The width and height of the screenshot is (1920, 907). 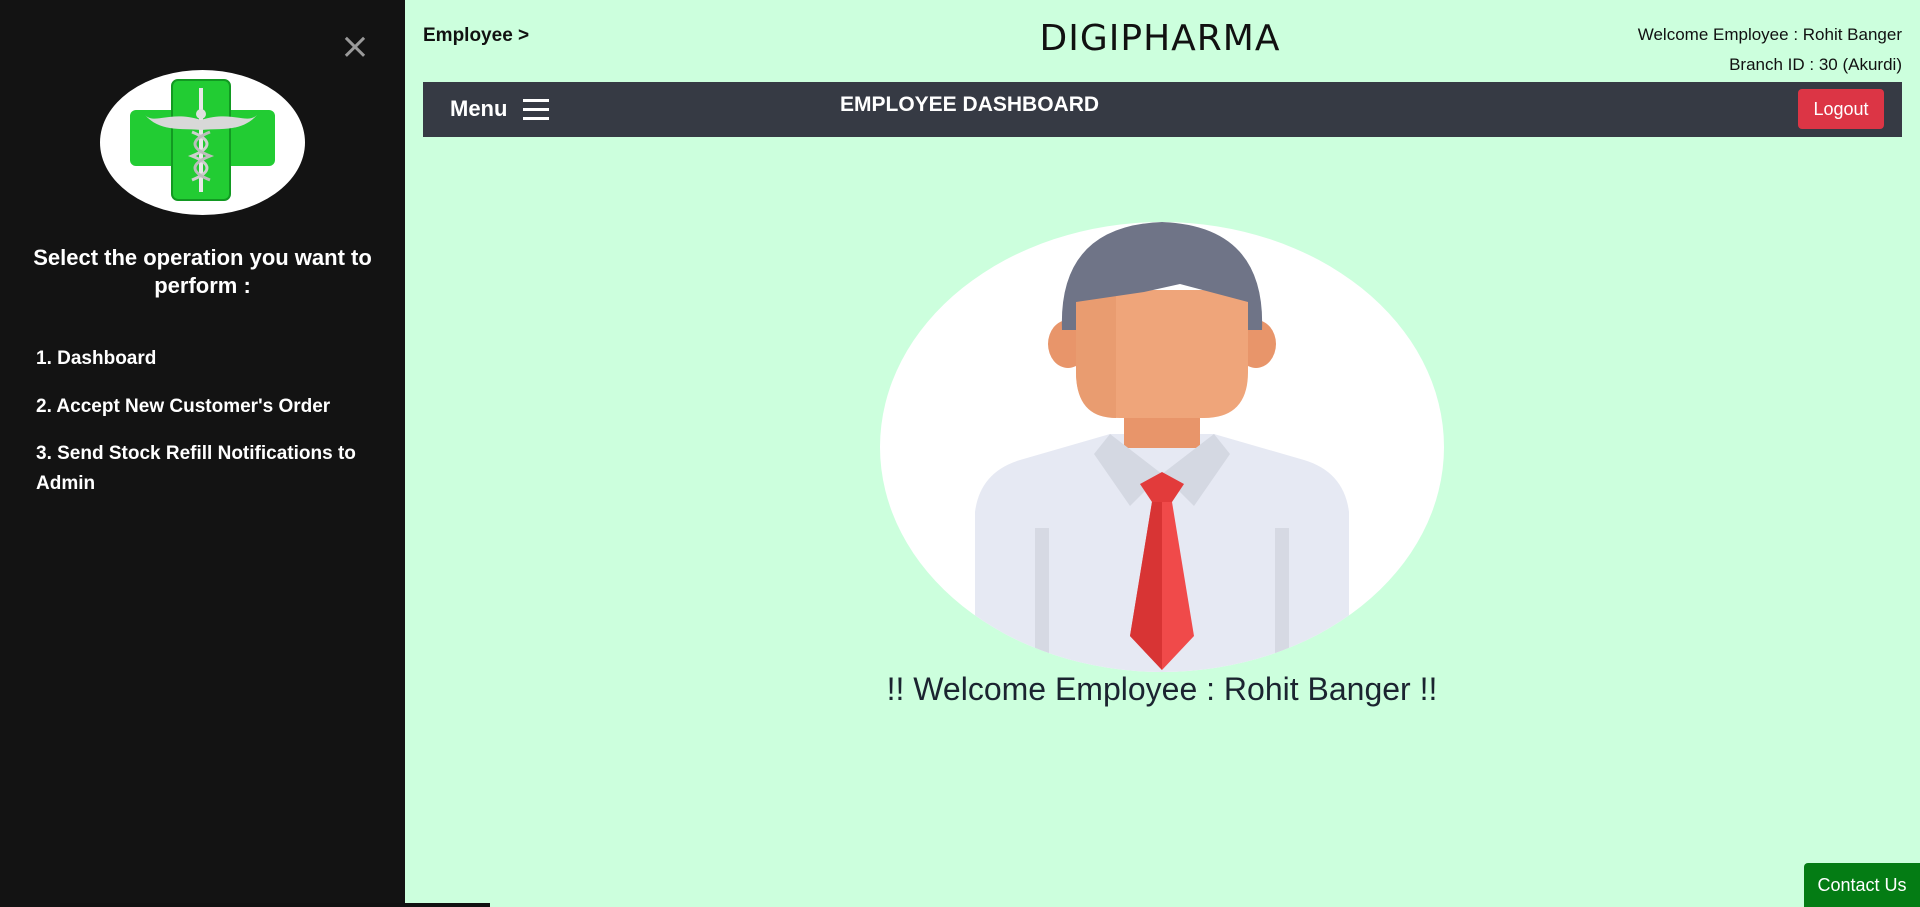 What do you see at coordinates (476, 36) in the screenshot?
I see `breadcrumb: Employee >` at bounding box center [476, 36].